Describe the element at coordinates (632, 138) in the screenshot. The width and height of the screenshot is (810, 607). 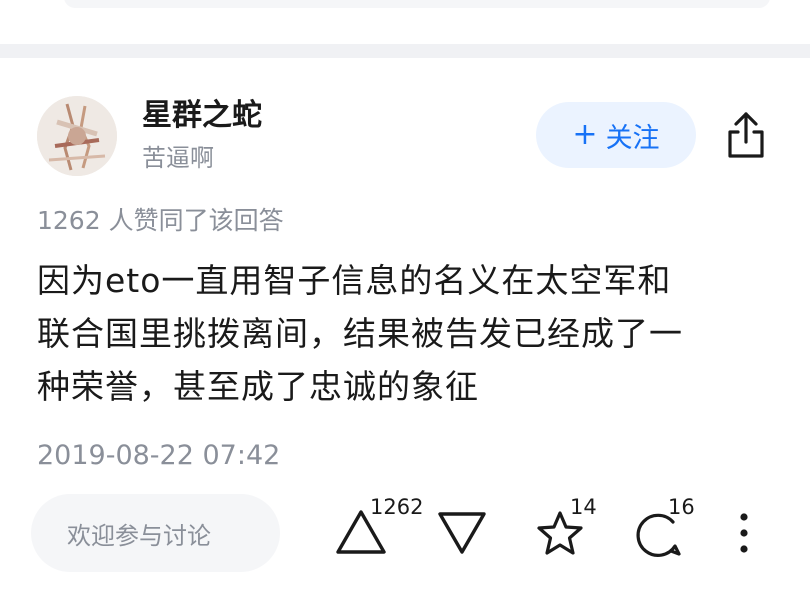
I see `follow-label: 关注` at that location.